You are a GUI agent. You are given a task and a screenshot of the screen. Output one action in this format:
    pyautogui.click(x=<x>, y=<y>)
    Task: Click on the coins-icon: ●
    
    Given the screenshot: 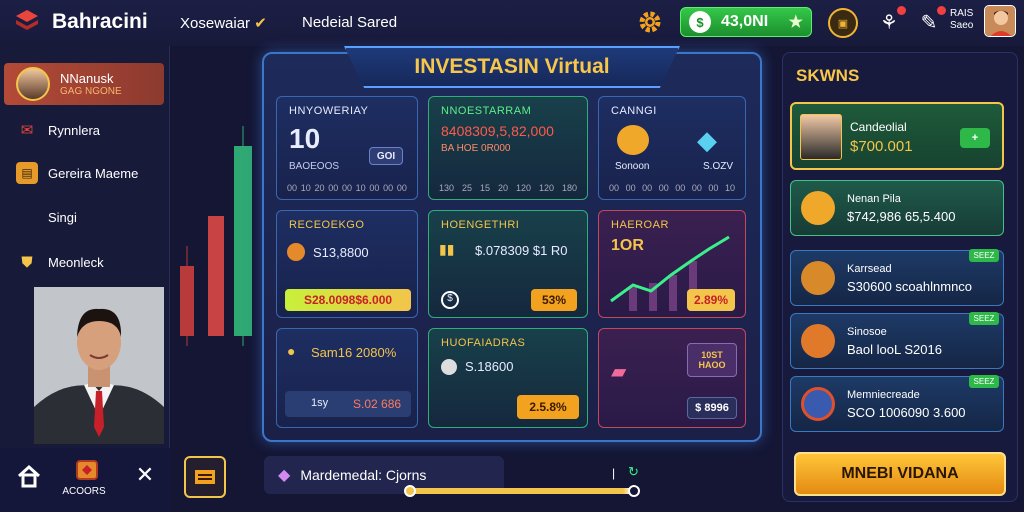 What is the action you would take?
    pyautogui.click(x=291, y=351)
    